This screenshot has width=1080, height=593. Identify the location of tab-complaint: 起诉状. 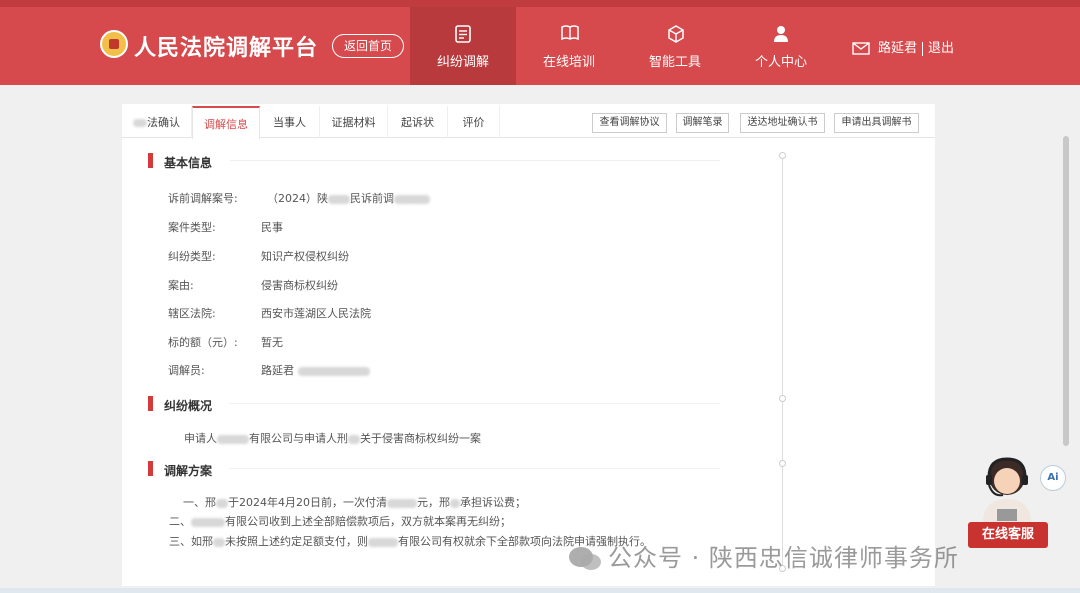
(418, 122).